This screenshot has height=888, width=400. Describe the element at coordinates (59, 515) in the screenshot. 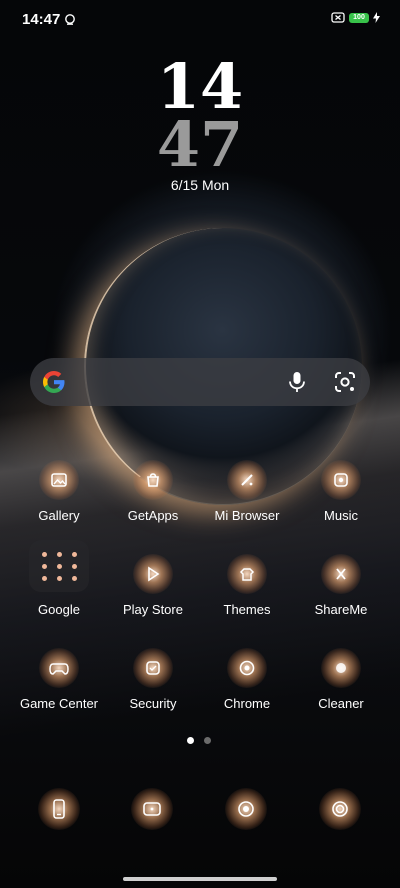

I see `app-label: Gallery` at that location.